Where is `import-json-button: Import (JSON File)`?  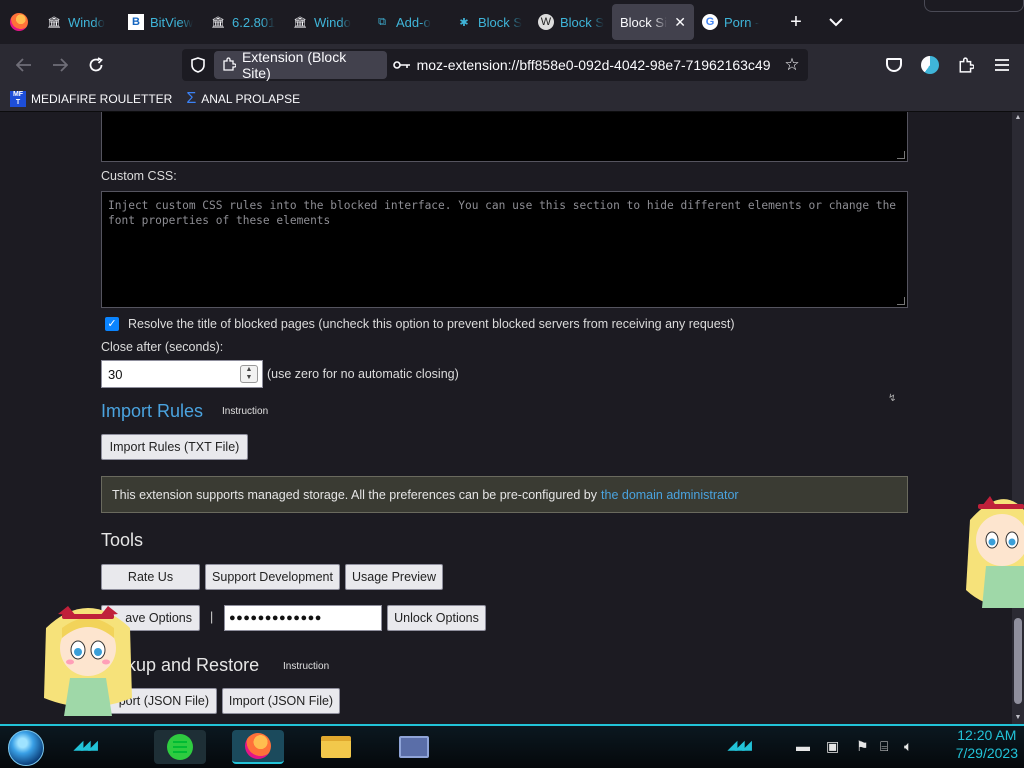
import-json-button: Import (JSON File) is located at coordinates (281, 701).